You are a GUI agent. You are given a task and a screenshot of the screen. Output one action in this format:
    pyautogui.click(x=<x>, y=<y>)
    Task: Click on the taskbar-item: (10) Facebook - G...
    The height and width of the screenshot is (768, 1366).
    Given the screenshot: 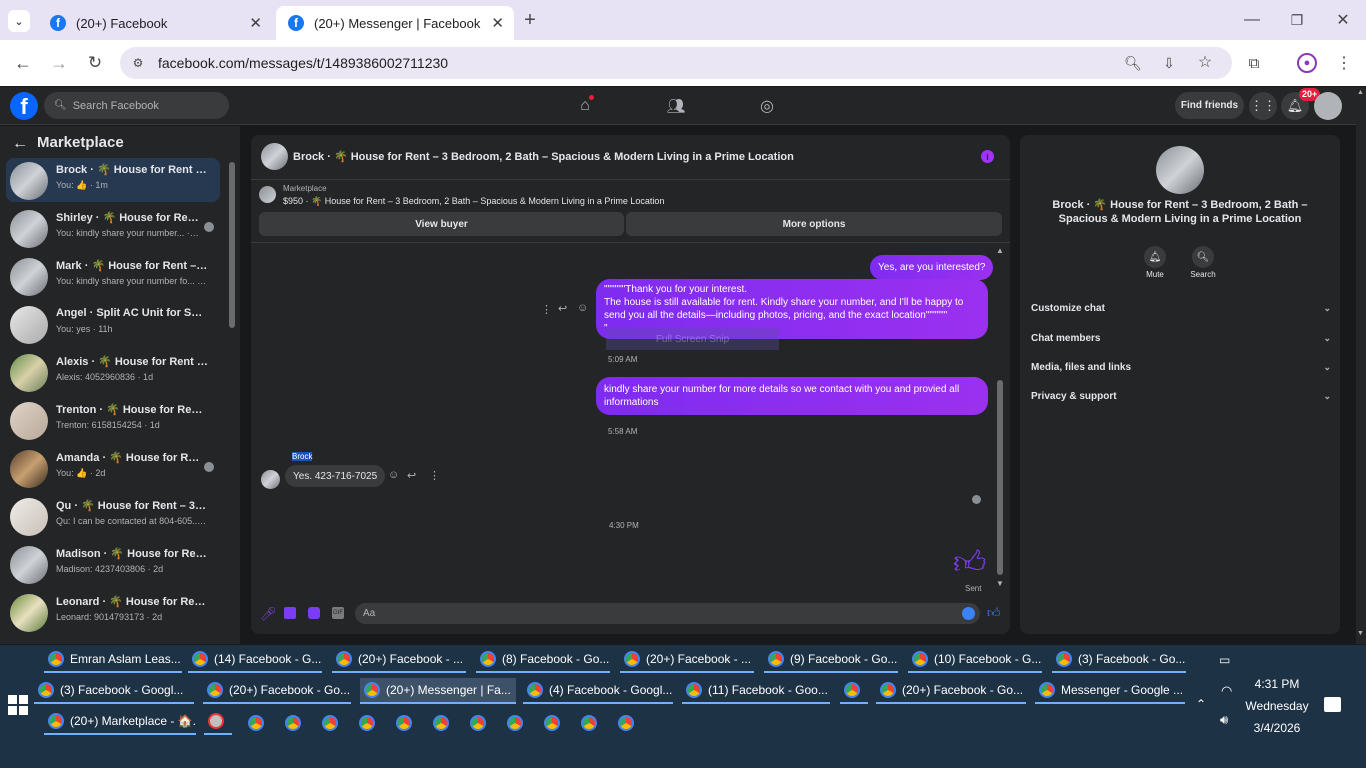 What is the action you would take?
    pyautogui.click(x=975, y=660)
    